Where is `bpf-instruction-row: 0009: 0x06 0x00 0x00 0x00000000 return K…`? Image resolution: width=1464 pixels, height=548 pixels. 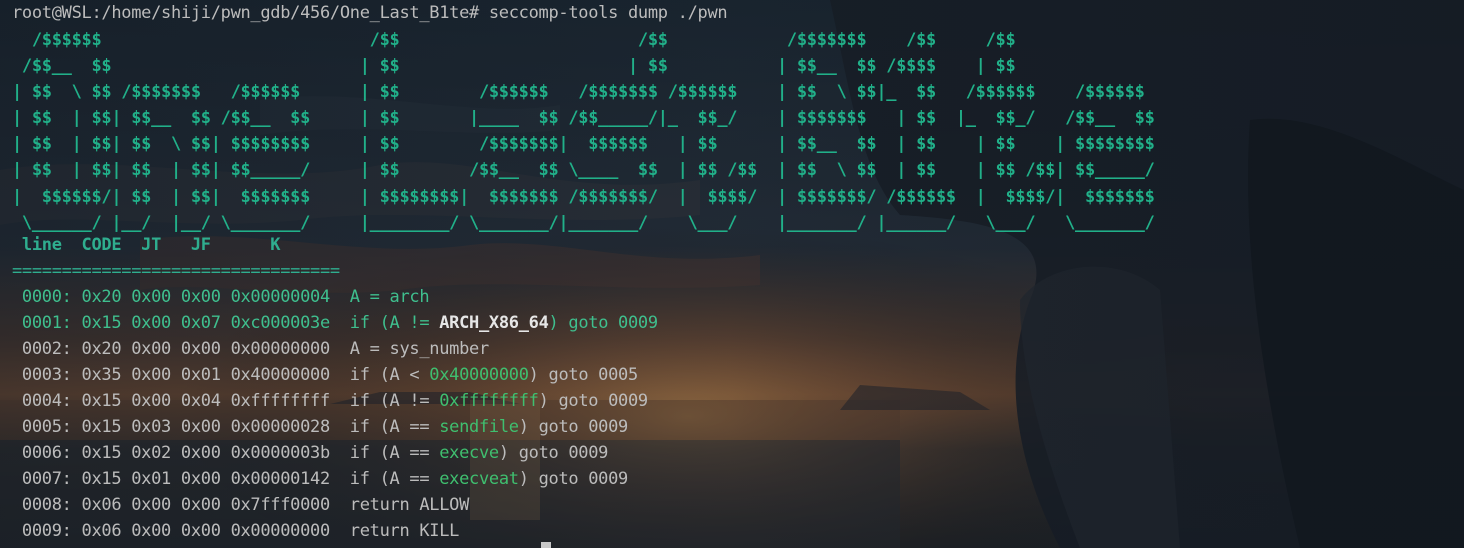 bpf-instruction-row: 0009: 0x06 0x00 0x00 0x00000000 return K… is located at coordinates (235, 531).